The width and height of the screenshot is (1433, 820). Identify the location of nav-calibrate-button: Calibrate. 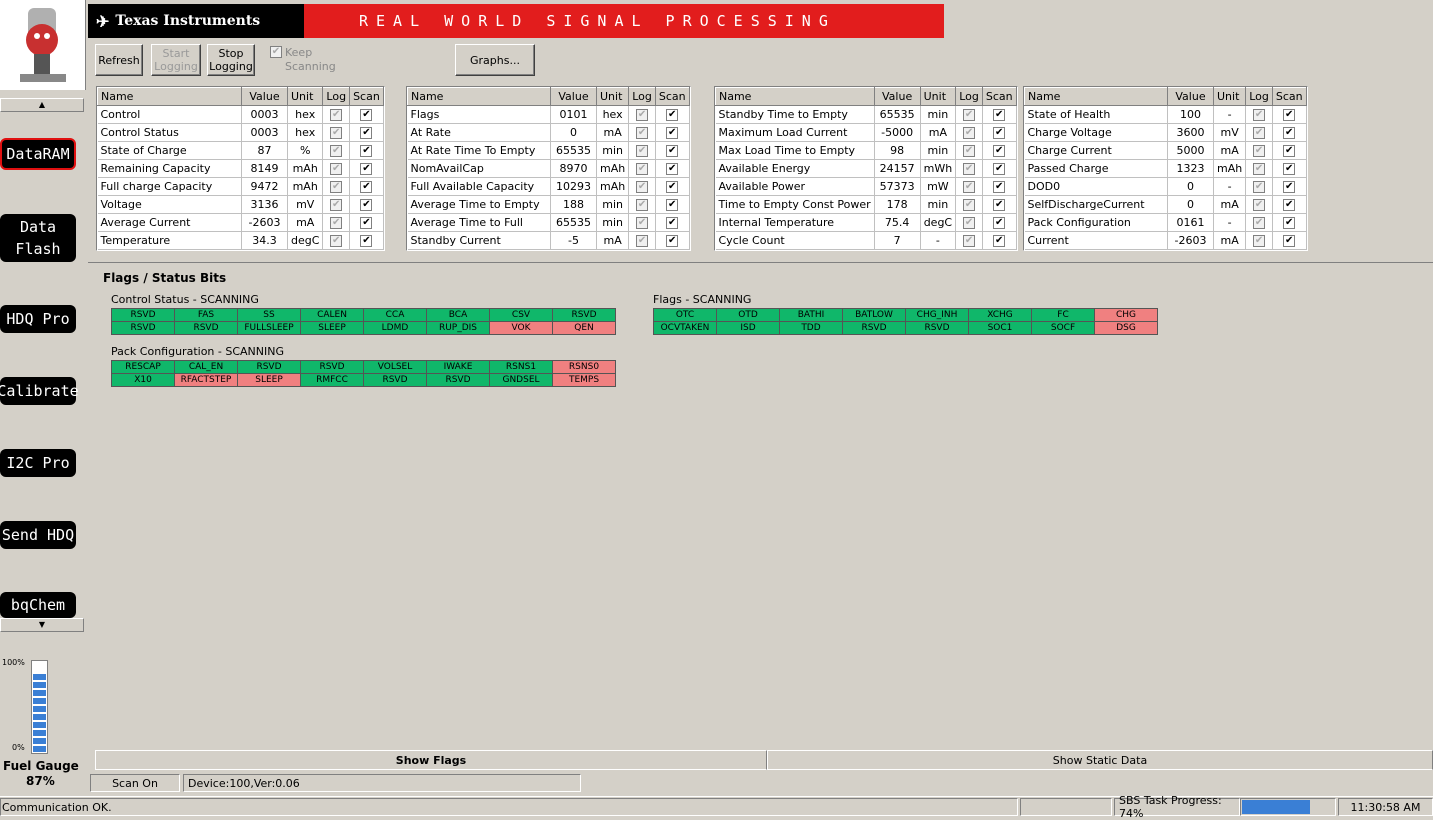
(39, 391).